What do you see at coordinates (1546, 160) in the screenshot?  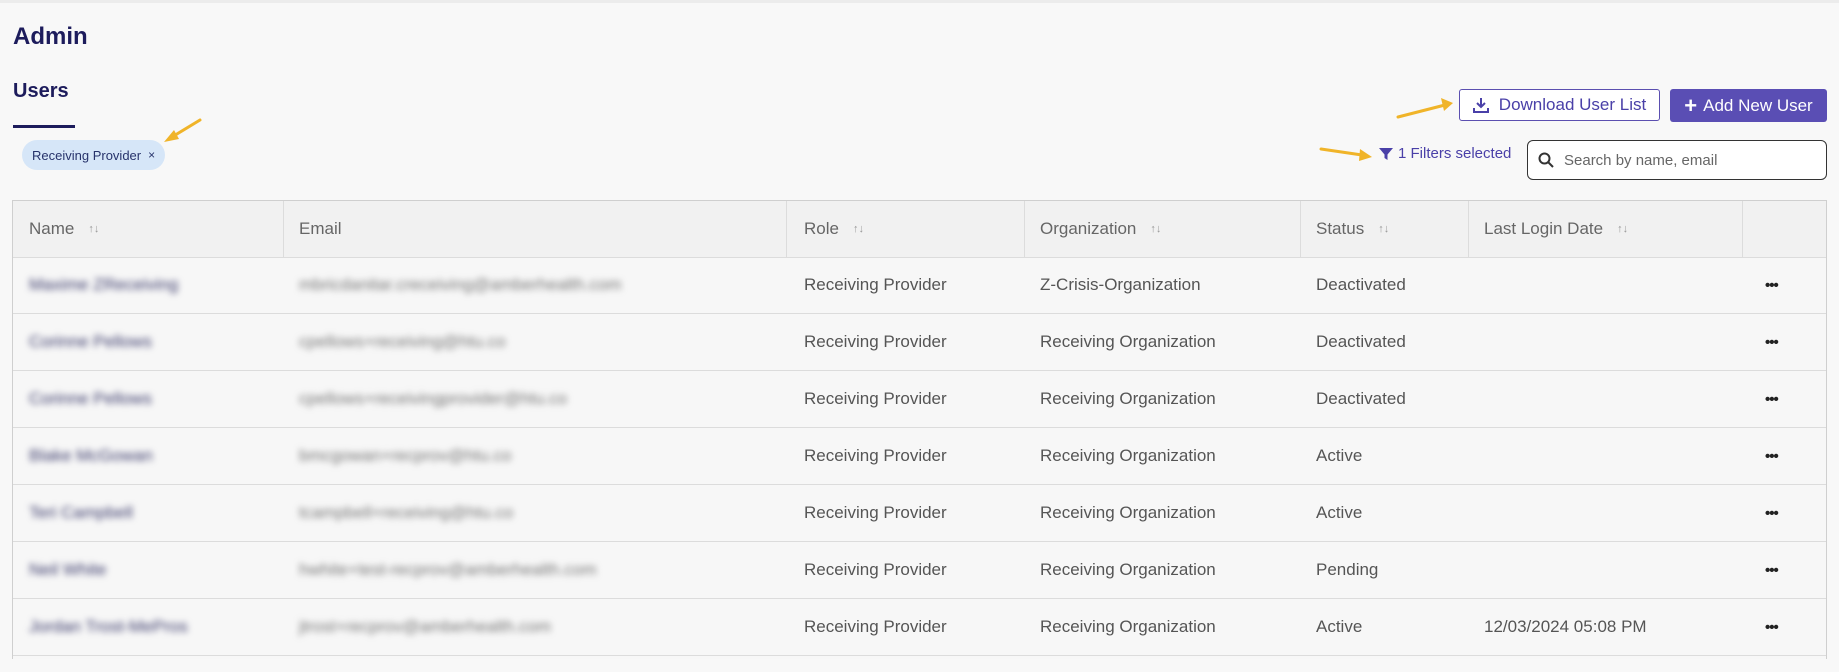 I see `search-icon` at bounding box center [1546, 160].